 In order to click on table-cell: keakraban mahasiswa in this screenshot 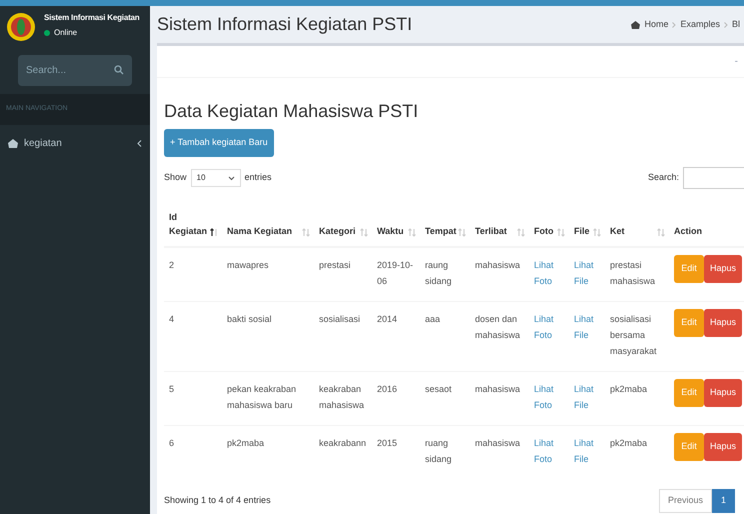, I will do `click(341, 397)`.